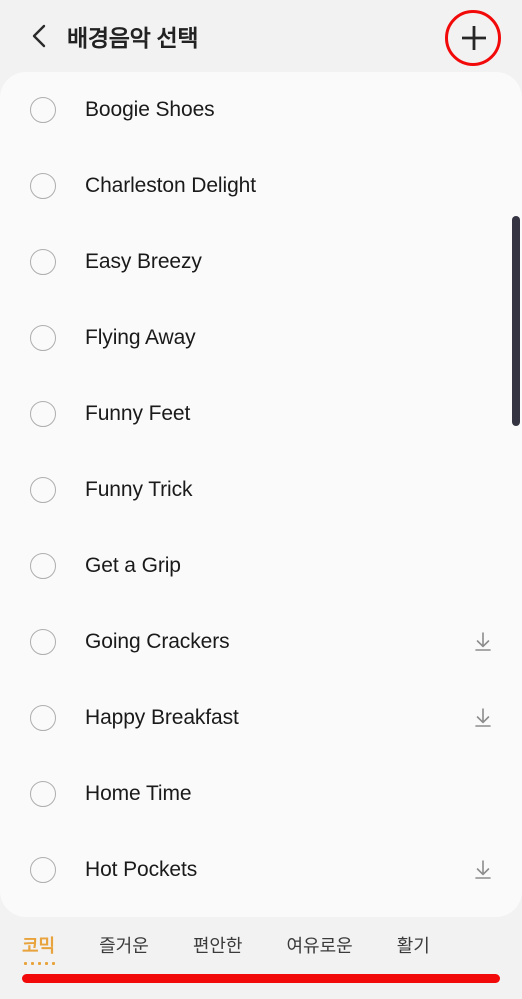  I want to click on category-tab-2: 편안한, so click(218, 948).